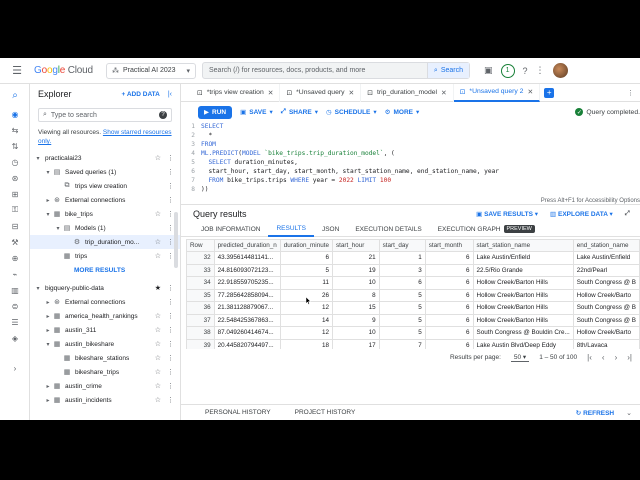  I want to click on release-notes-icon: ☰, so click(15, 322).